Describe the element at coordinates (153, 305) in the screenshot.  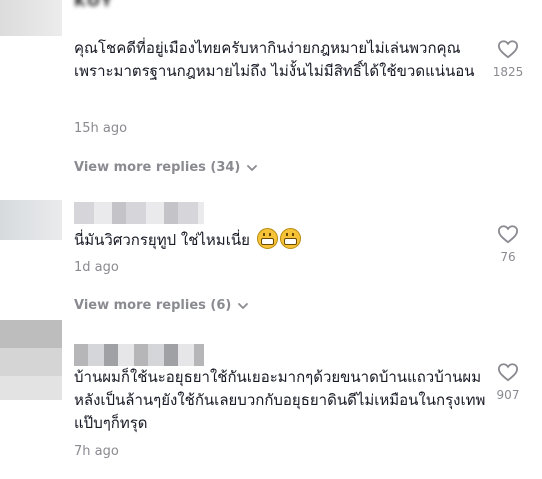
I see `view-more-replies-label: View more replies (6)` at that location.